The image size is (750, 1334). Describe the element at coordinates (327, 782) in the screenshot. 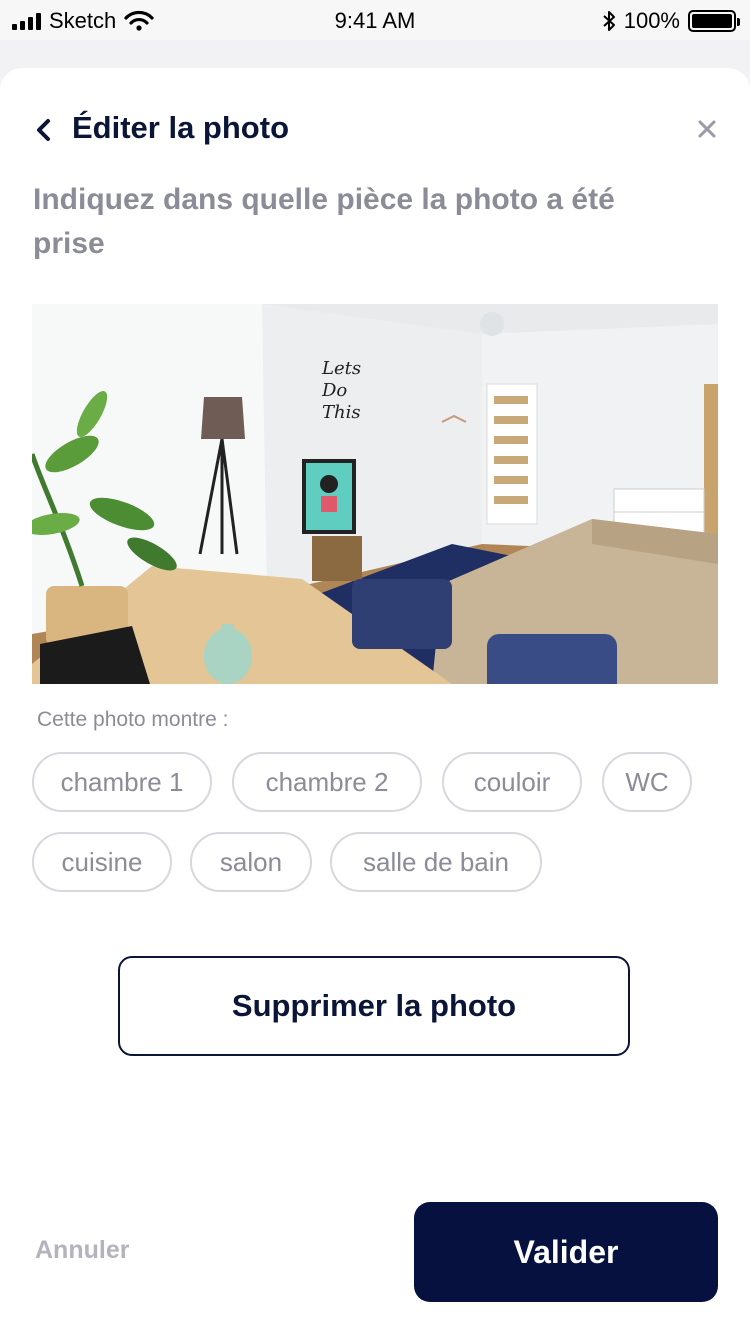

I see `room-chip-chambre-2: chambre 2` at that location.